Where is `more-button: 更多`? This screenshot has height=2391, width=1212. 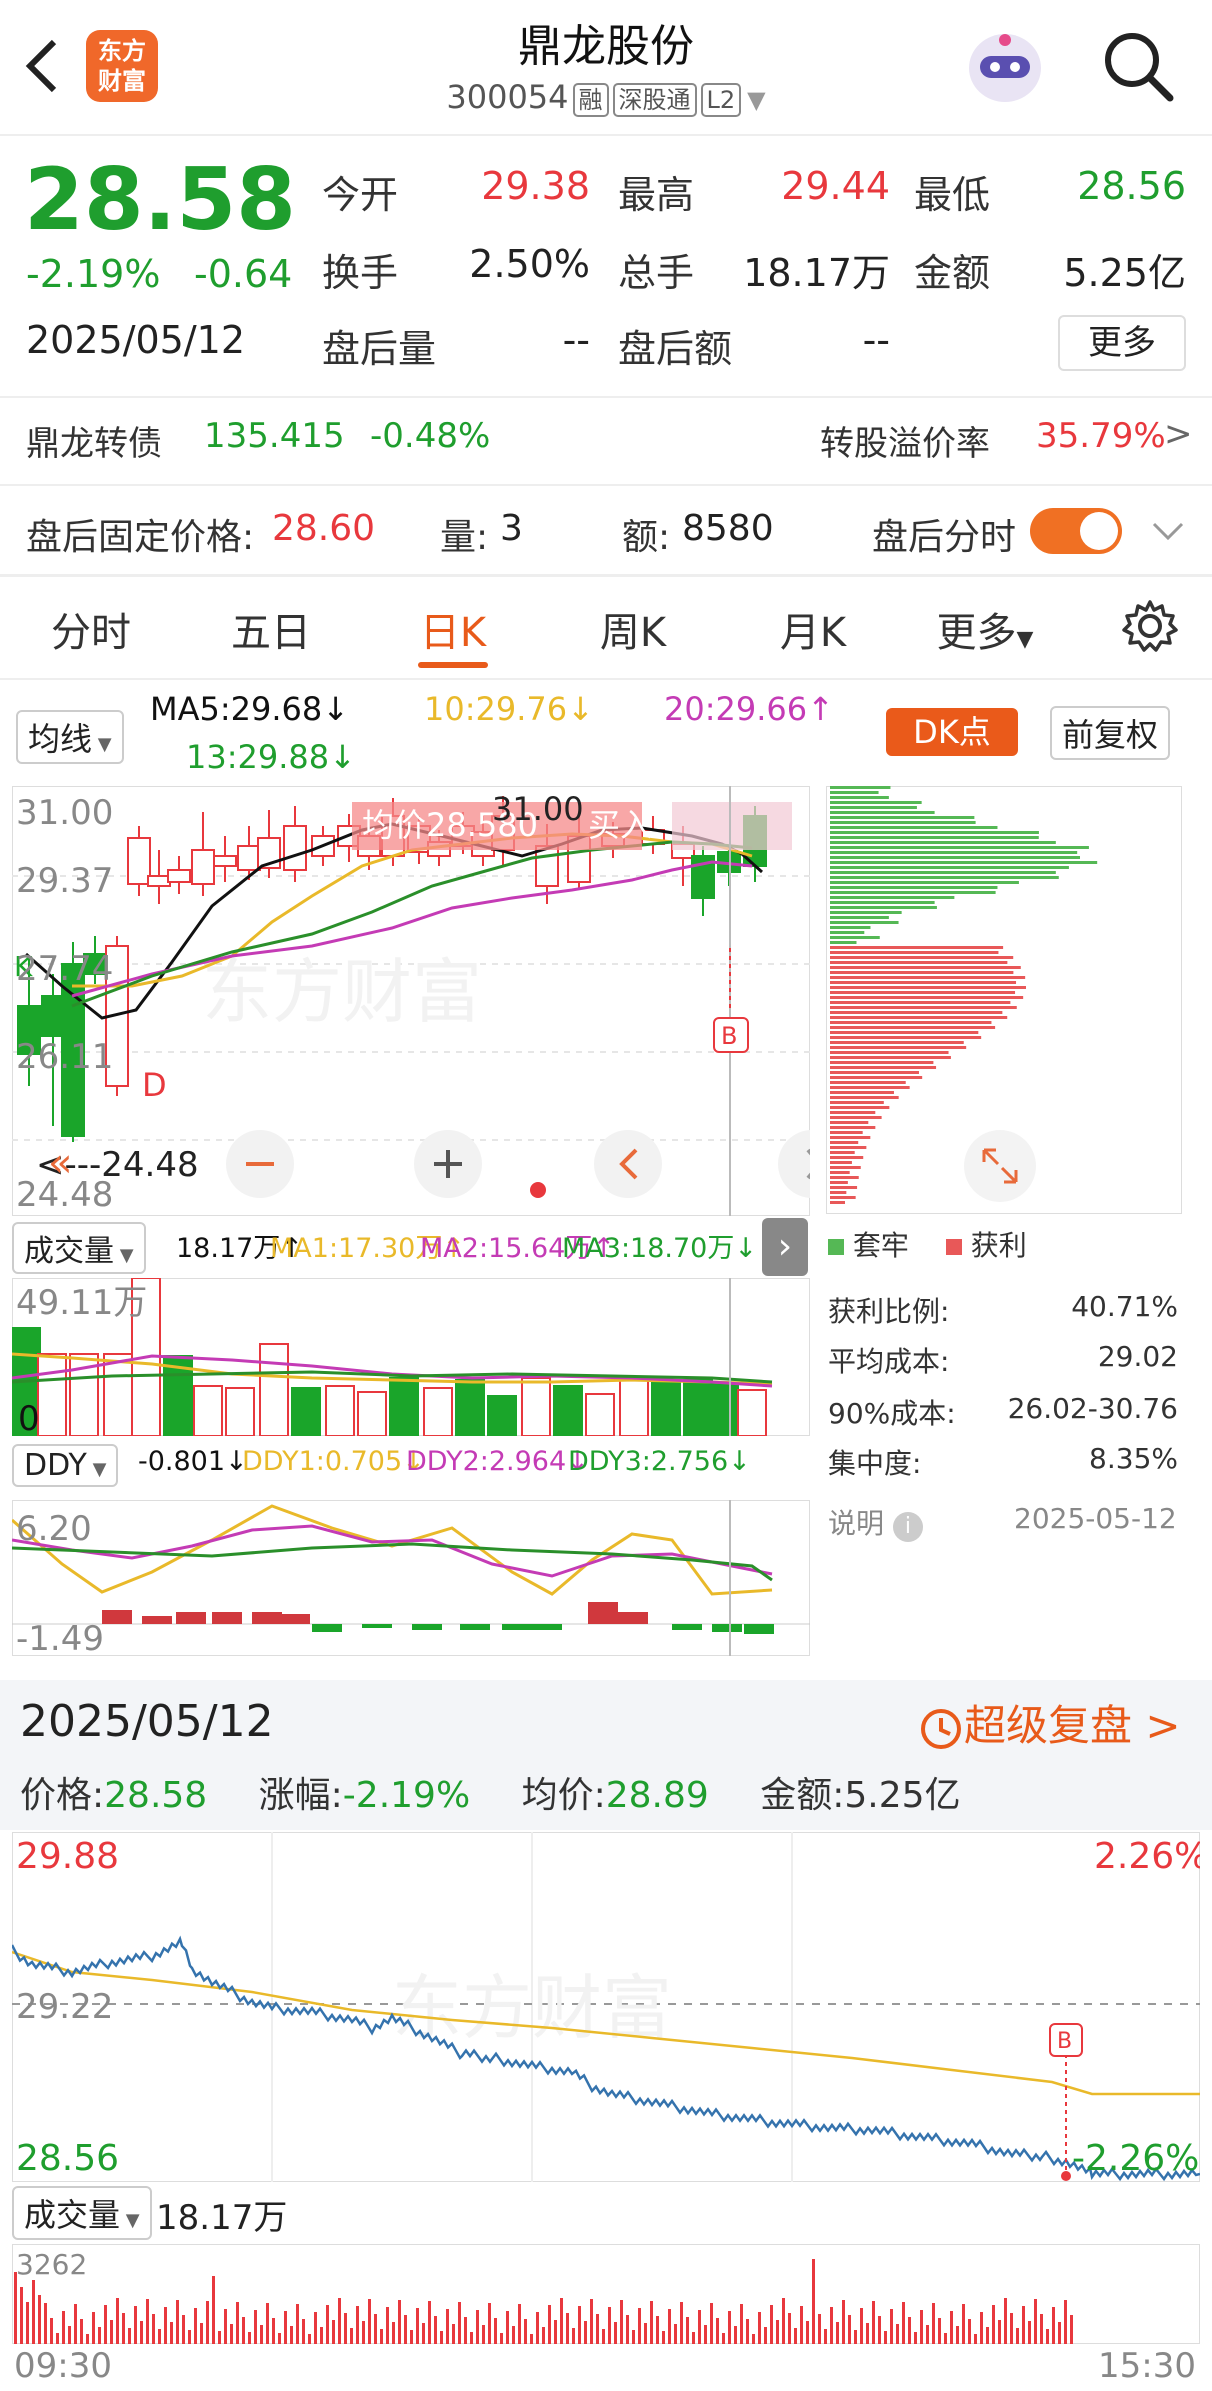 more-button: 更多 is located at coordinates (1122, 343).